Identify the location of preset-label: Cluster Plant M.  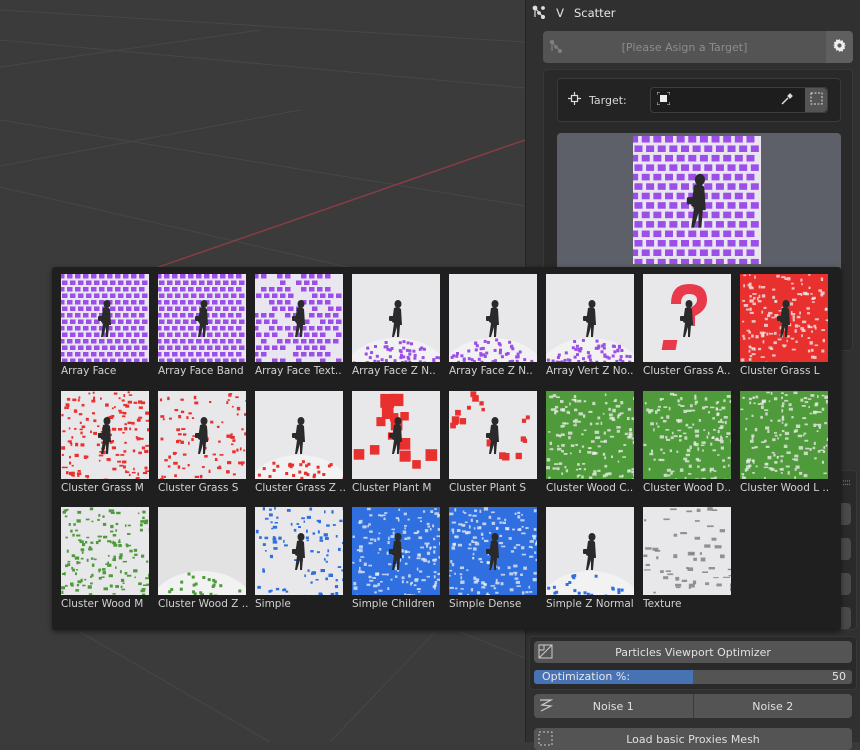
(399, 488).